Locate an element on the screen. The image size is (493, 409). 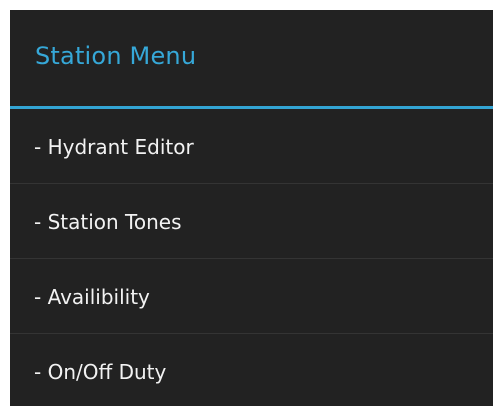
menu-title: Station Menu is located at coordinates (116, 56).